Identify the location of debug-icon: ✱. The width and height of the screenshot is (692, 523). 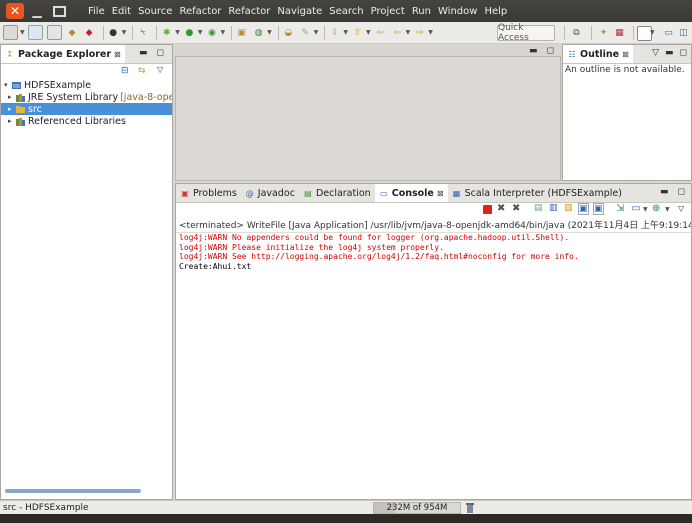
(166, 32).